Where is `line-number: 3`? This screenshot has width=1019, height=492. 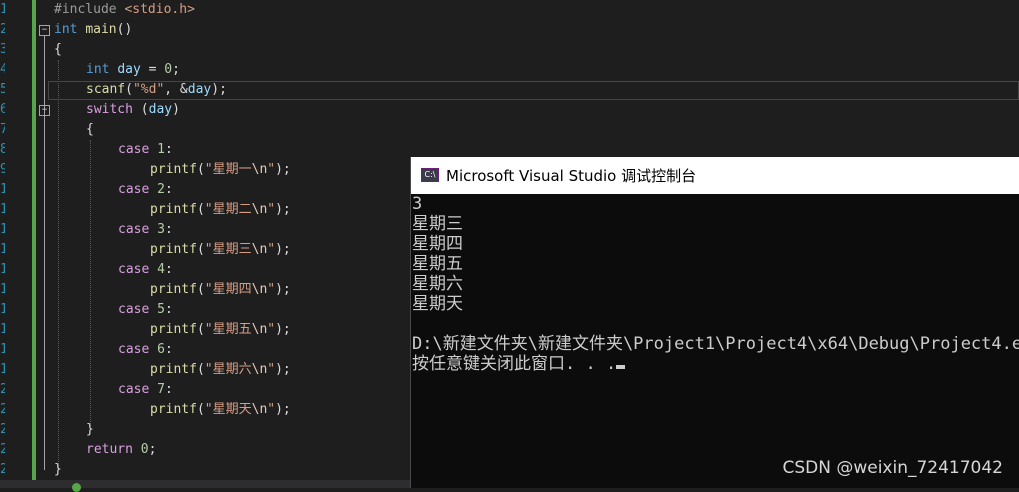
line-number: 3 is located at coordinates (2, 49).